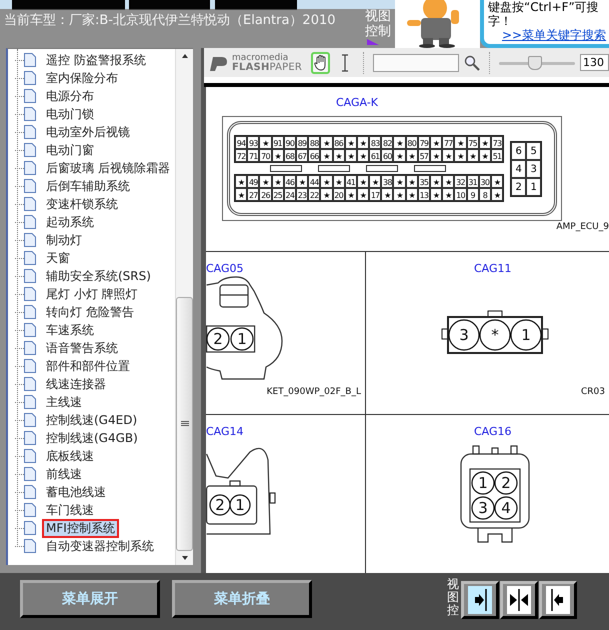 The image size is (609, 630). Describe the element at coordinates (70, 510) in the screenshot. I see `tree-item: 车门线速` at that location.